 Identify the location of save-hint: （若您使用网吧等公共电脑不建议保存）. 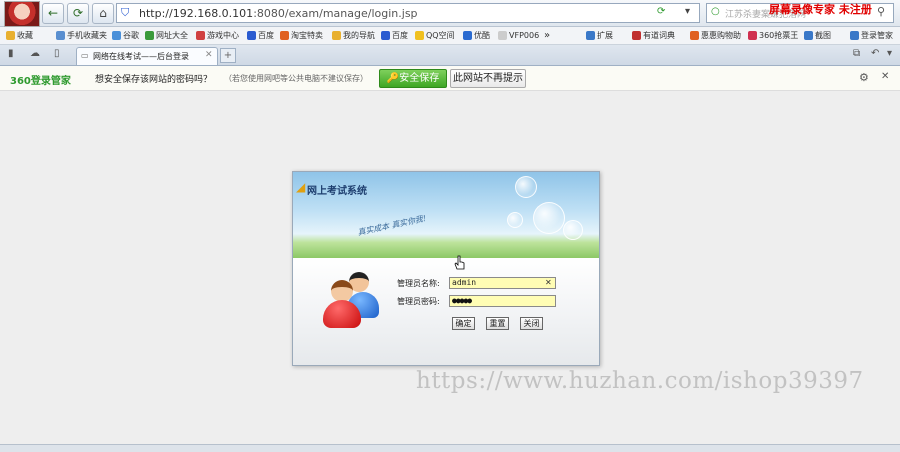
(296, 78).